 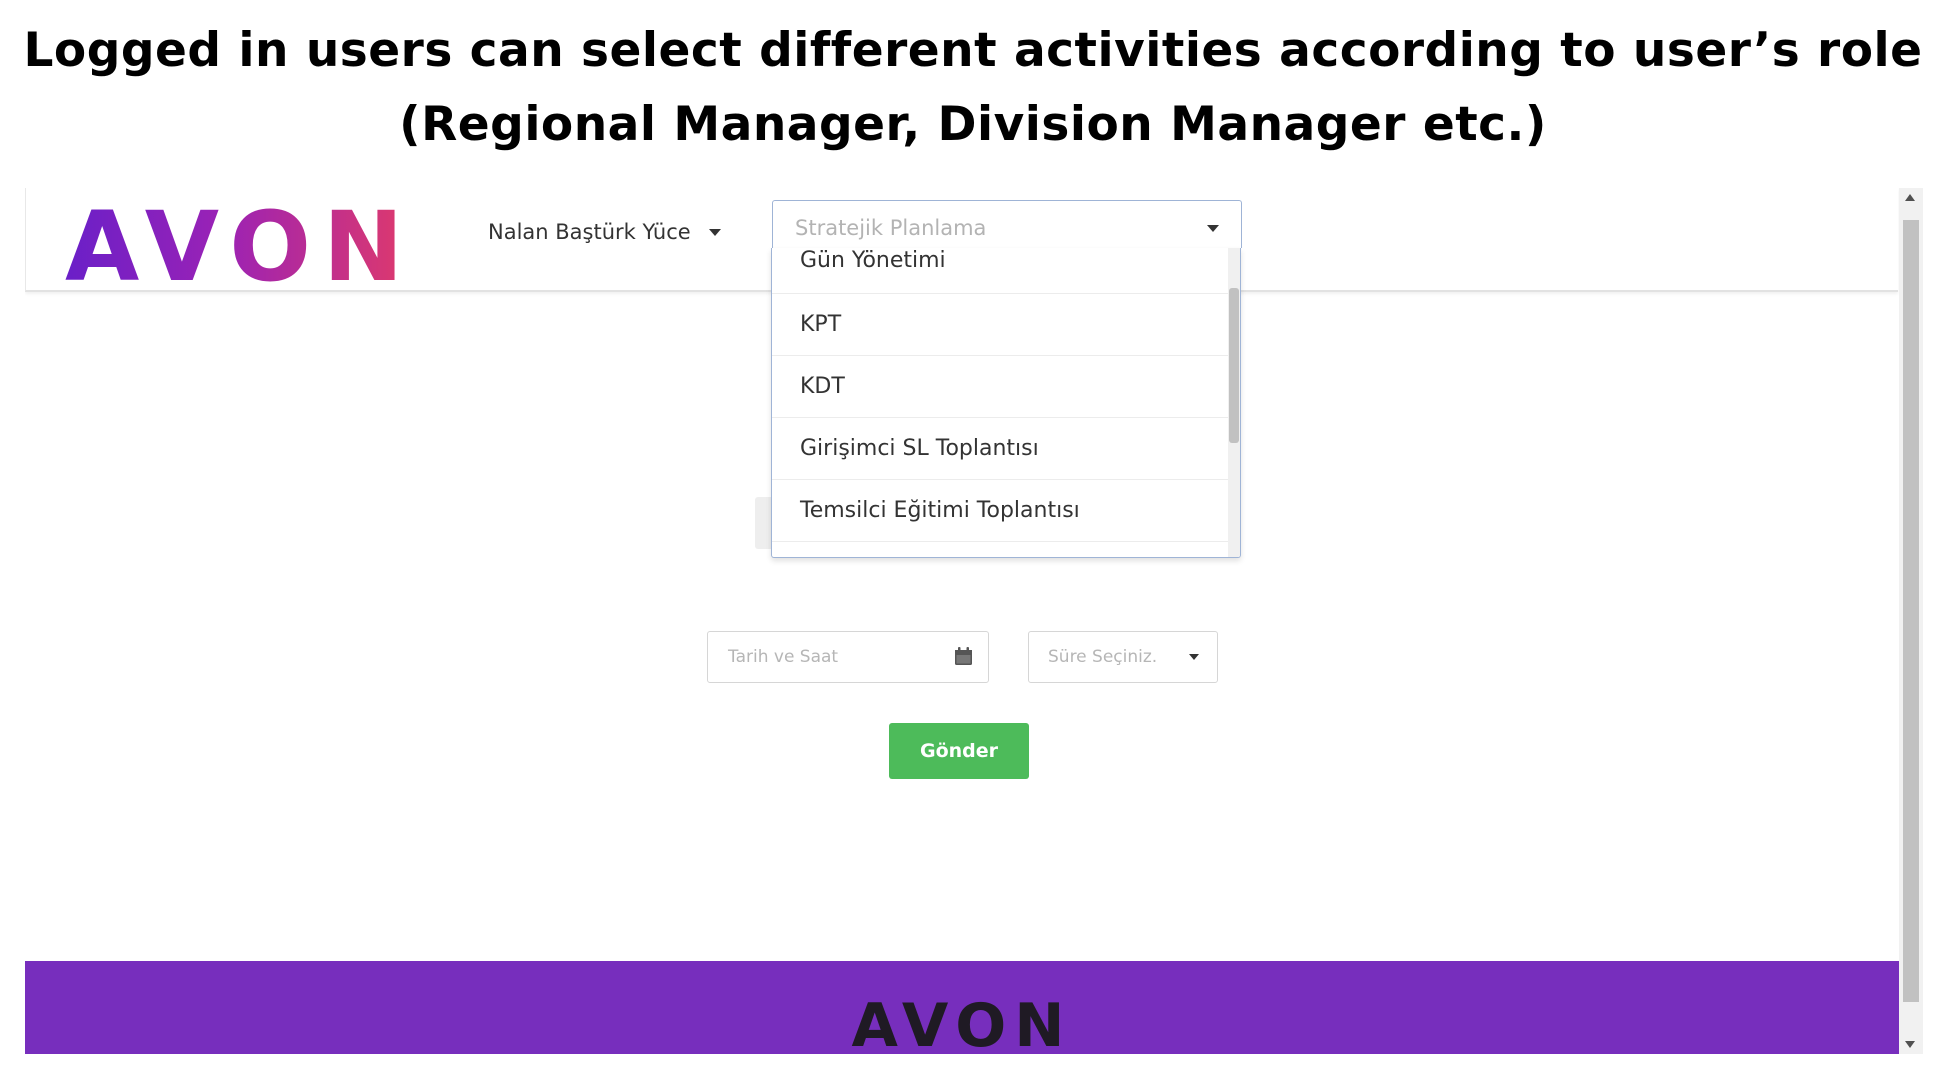 I want to click on calendar-icon, so click(x=963, y=656).